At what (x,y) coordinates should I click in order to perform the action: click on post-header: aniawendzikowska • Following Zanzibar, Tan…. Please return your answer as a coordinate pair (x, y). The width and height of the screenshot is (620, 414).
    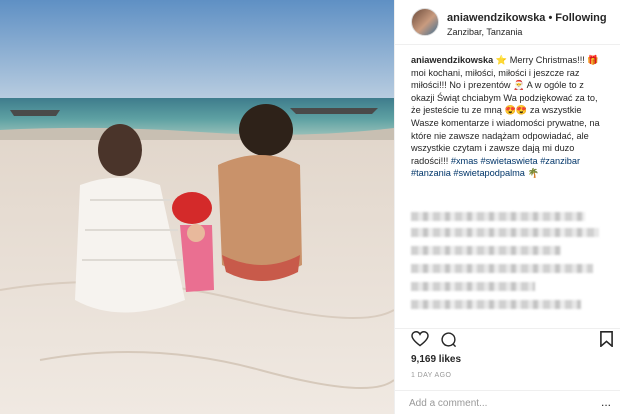
    Looking at the image, I should click on (507, 22).